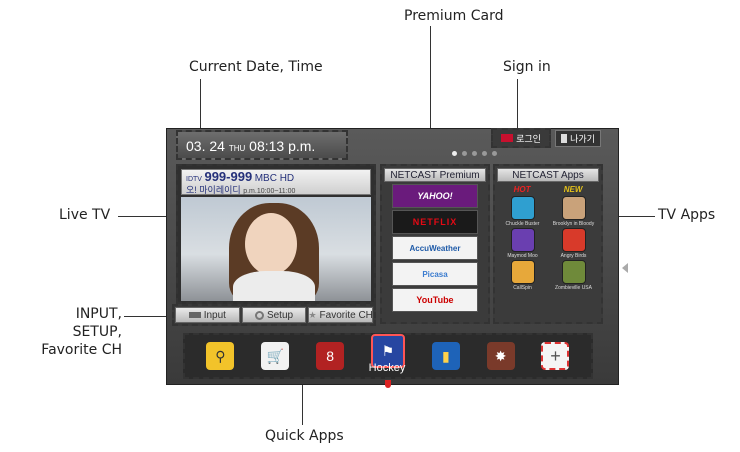  What do you see at coordinates (200, 105) in the screenshot?
I see `callout-line-date` at bounding box center [200, 105].